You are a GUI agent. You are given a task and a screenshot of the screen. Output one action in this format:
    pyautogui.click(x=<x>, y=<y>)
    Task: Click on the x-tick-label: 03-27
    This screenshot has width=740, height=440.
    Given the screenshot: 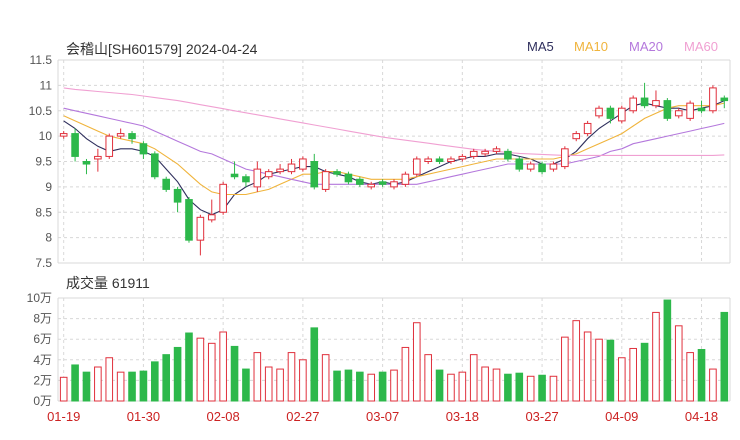 What is the action you would take?
    pyautogui.click(x=541, y=416)
    